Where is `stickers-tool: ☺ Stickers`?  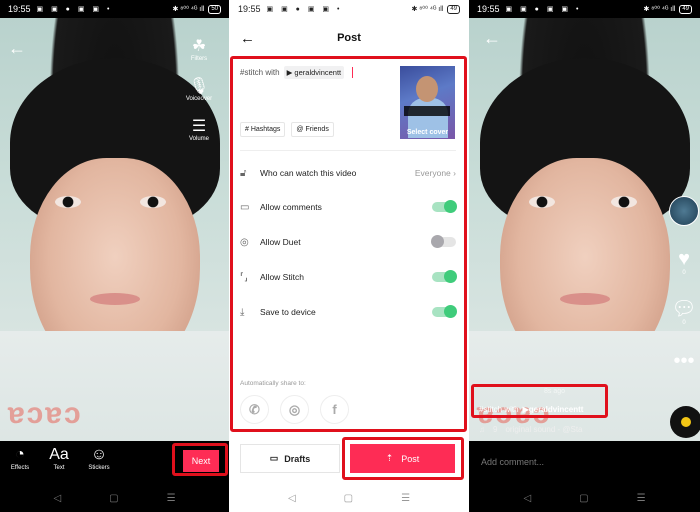
stickers-tool: ☺ Stickers is located at coordinates (99, 458).